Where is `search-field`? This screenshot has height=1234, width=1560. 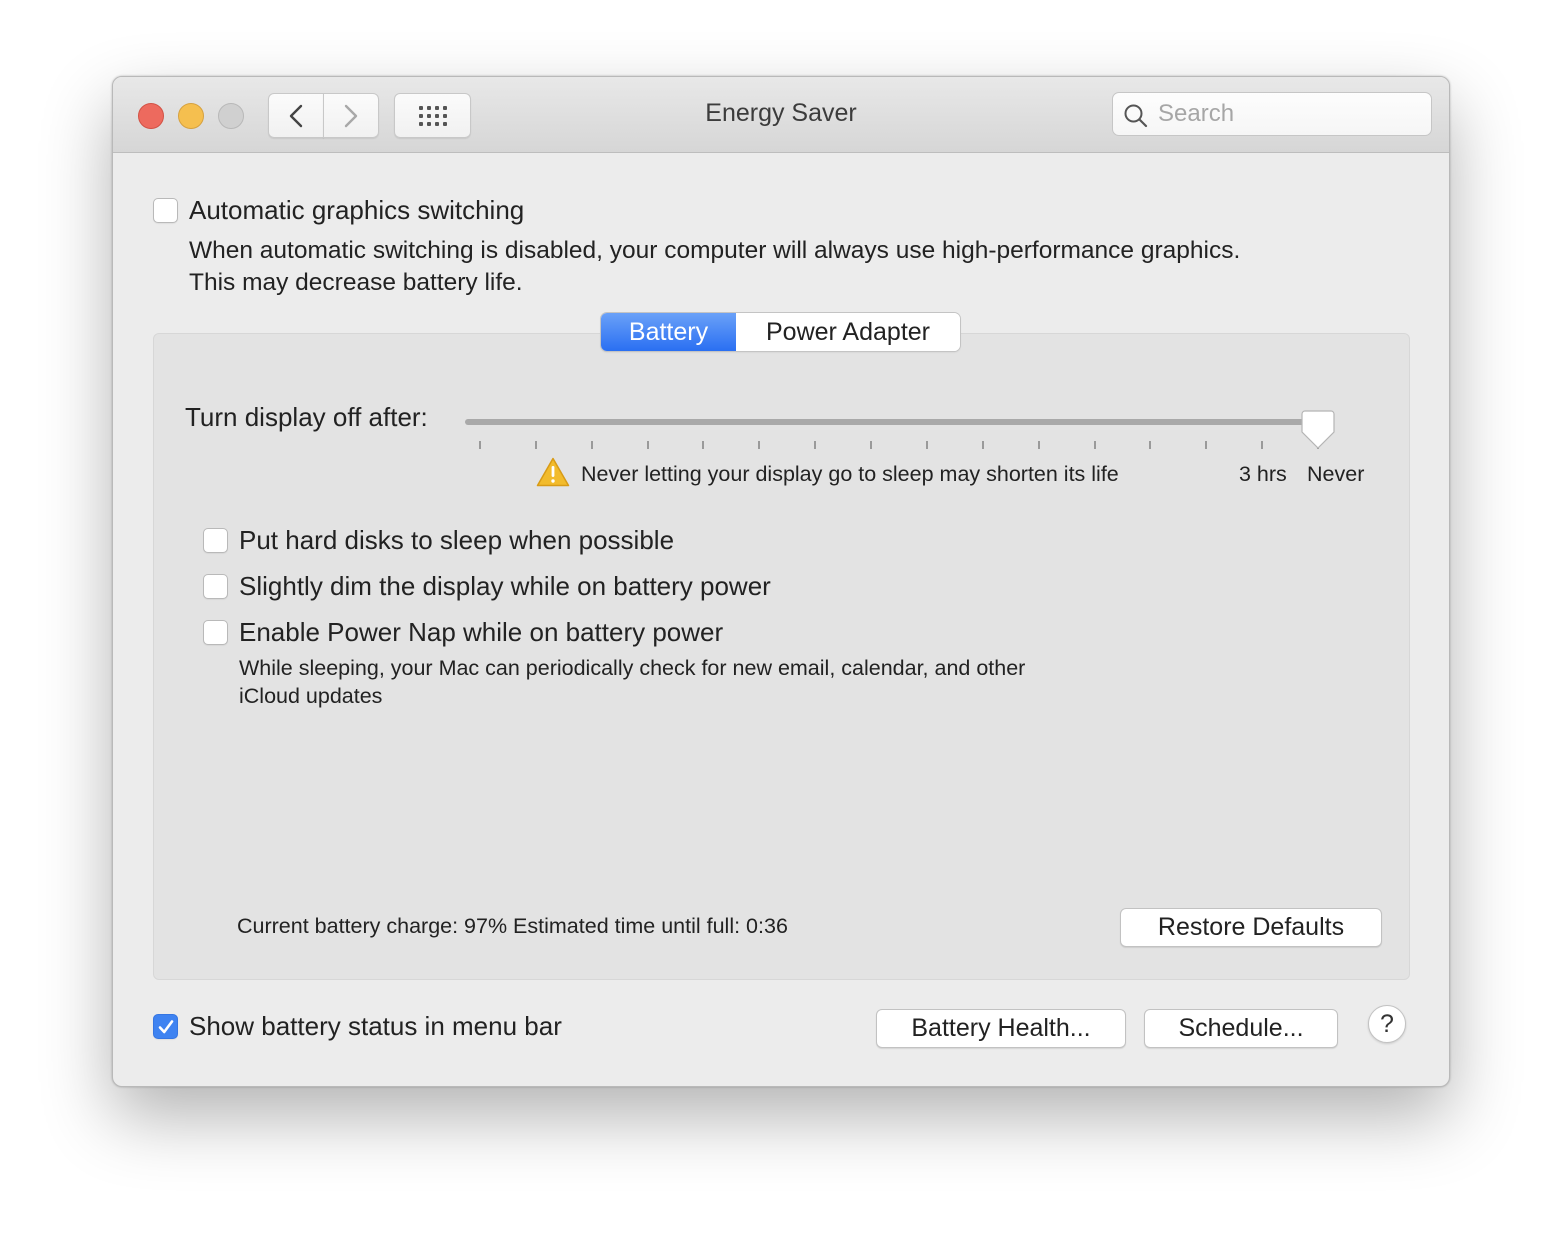
search-field is located at coordinates (1272, 114).